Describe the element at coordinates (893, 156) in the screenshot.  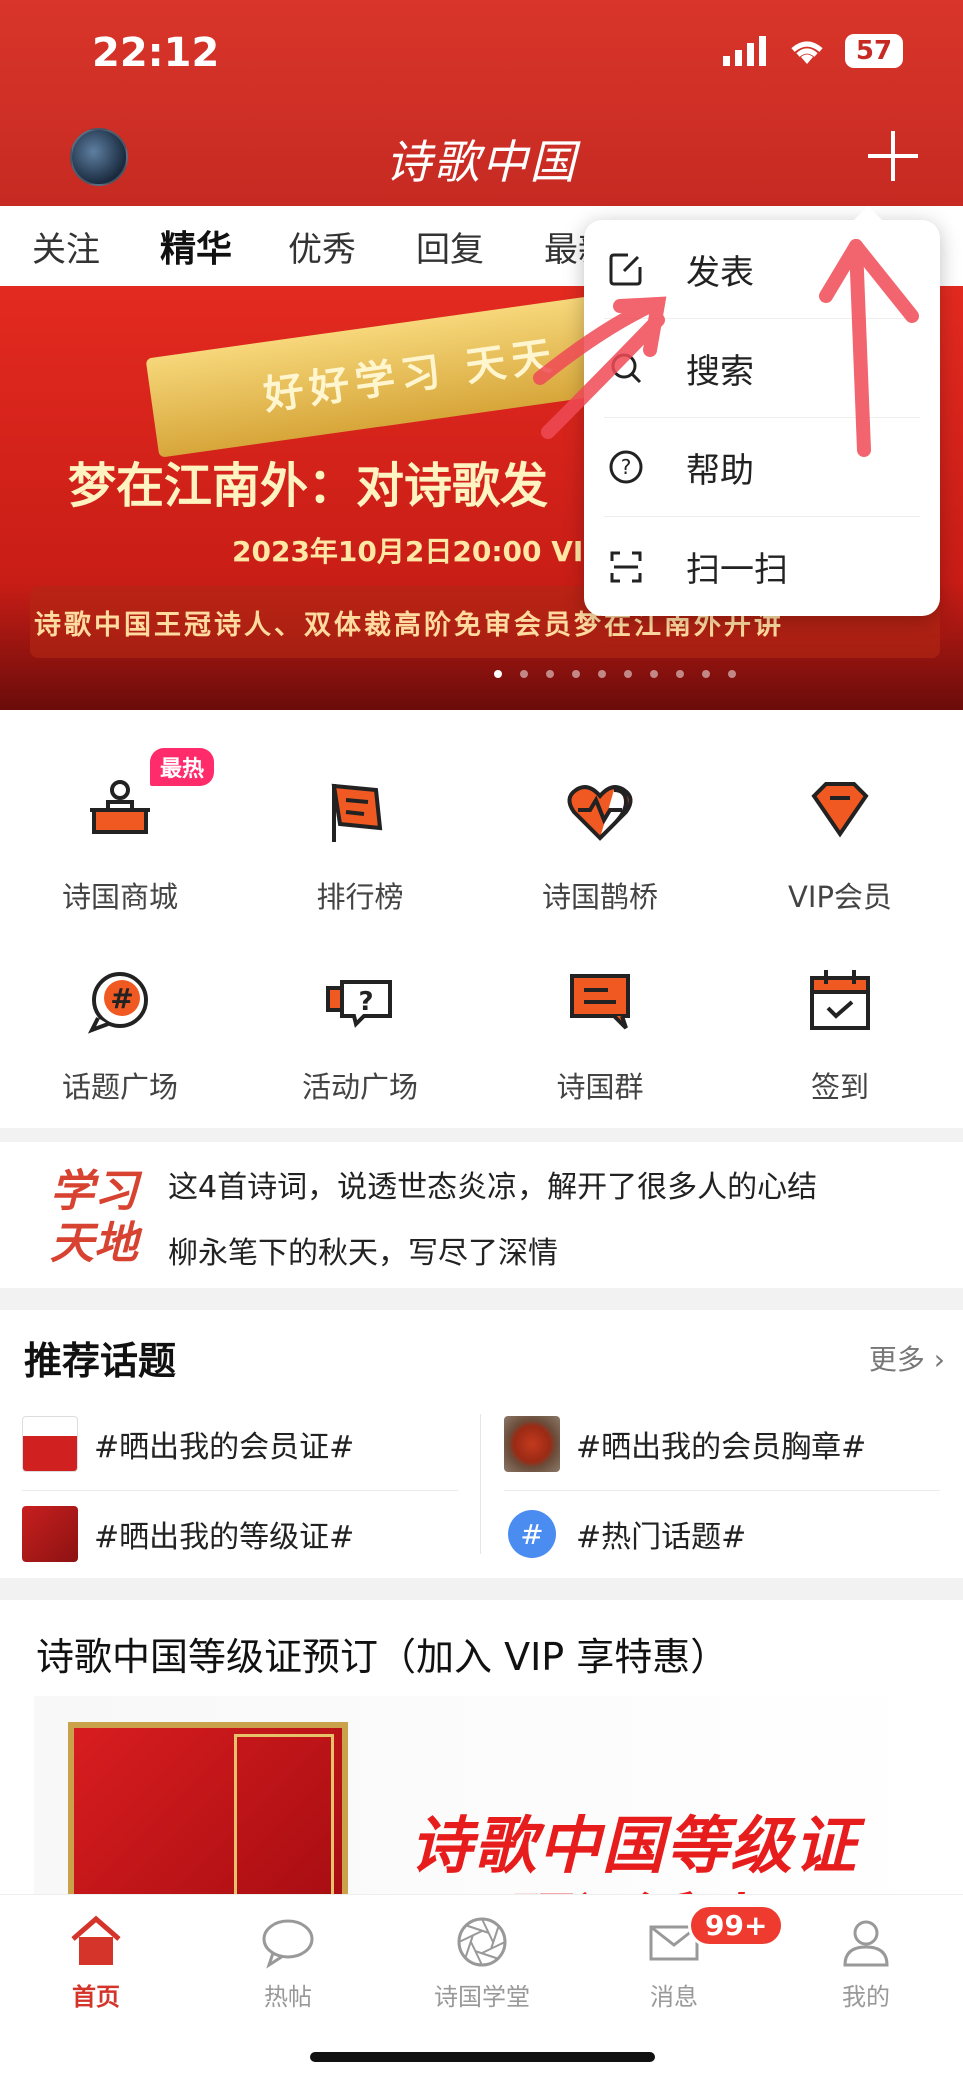
I see `add-button` at that location.